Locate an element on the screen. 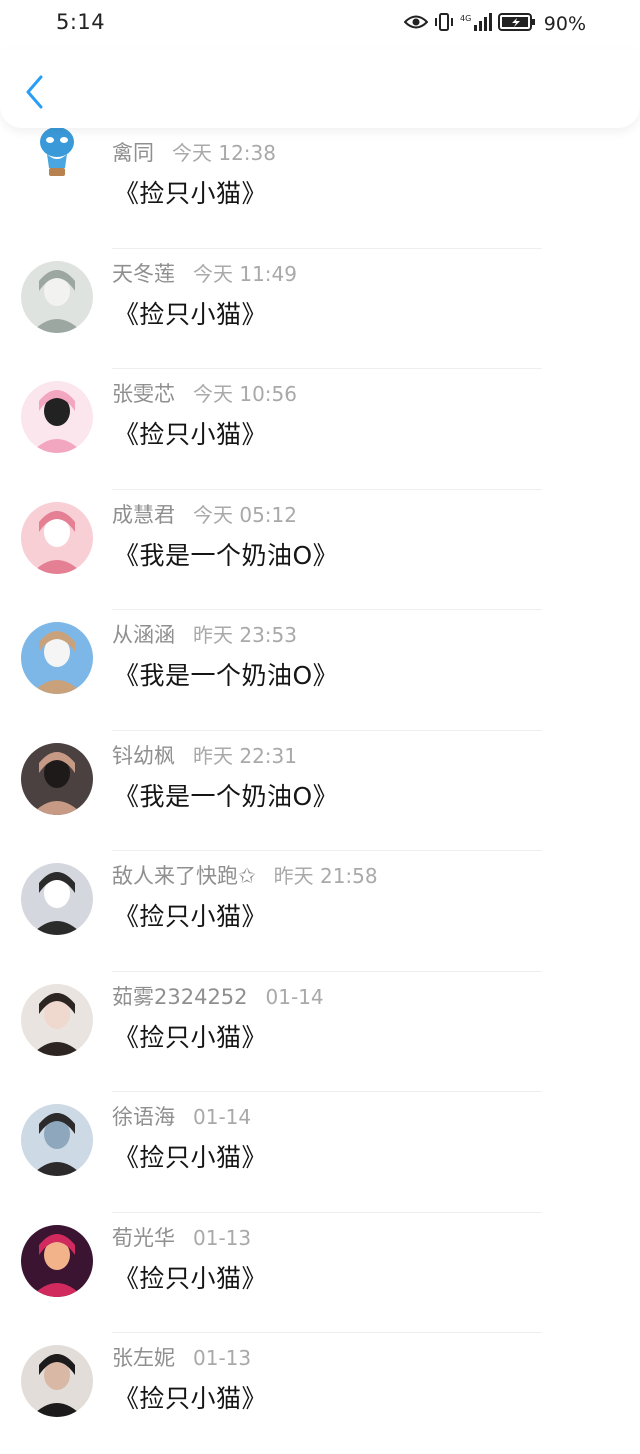  message-meta: 成慧君 今天 05:12 is located at coordinates (204, 514).